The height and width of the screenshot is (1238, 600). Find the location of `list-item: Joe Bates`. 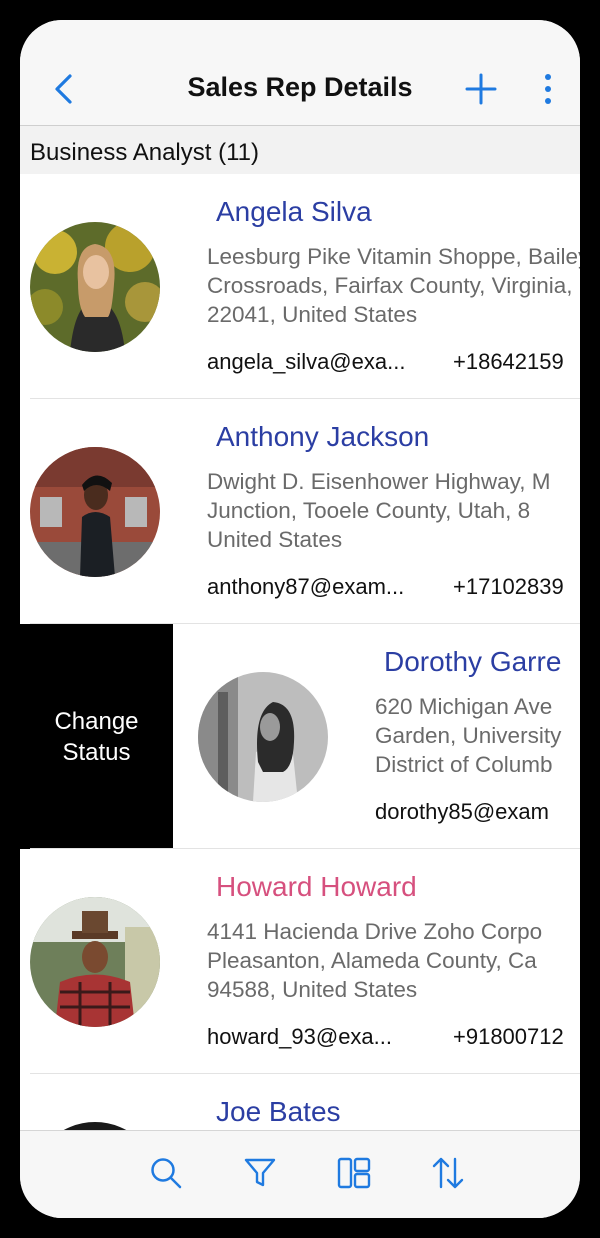

list-item: Joe Bates is located at coordinates (300, 1102).